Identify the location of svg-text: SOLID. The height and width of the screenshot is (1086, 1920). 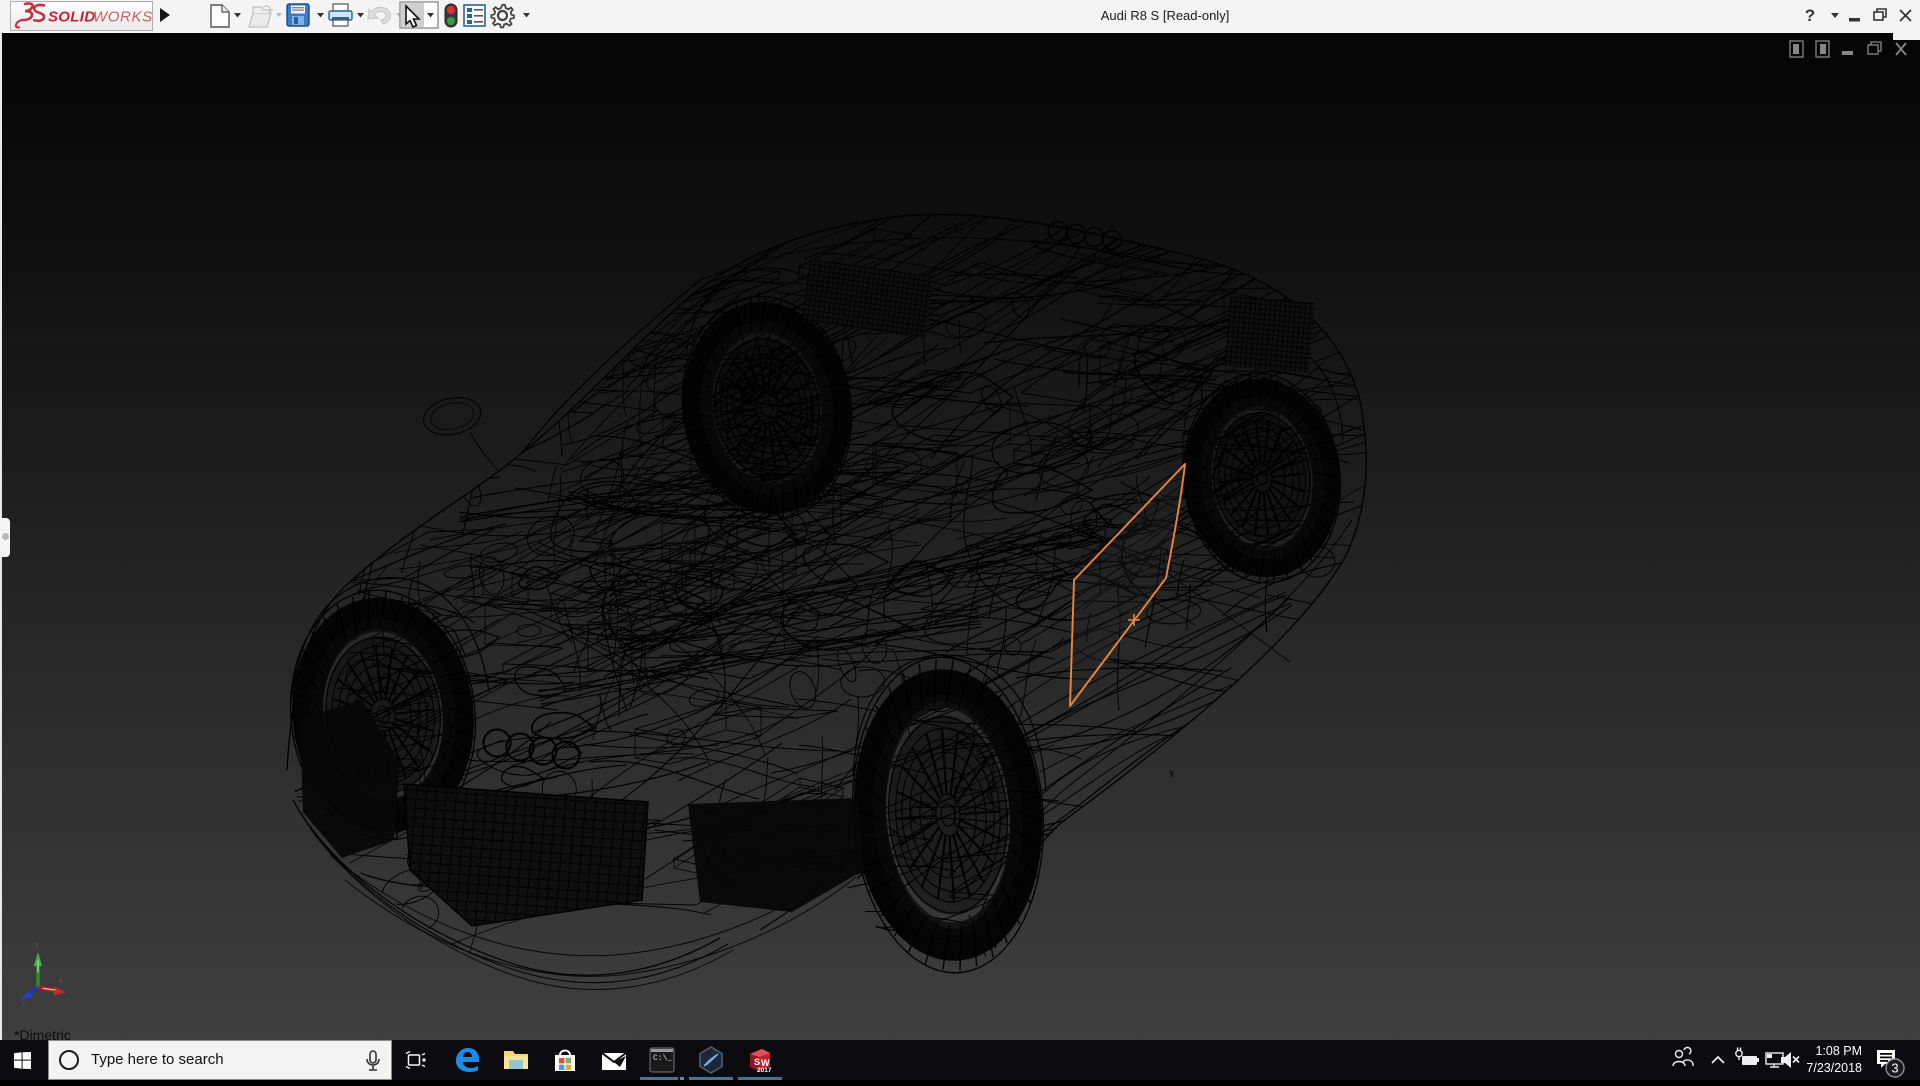
(71, 17).